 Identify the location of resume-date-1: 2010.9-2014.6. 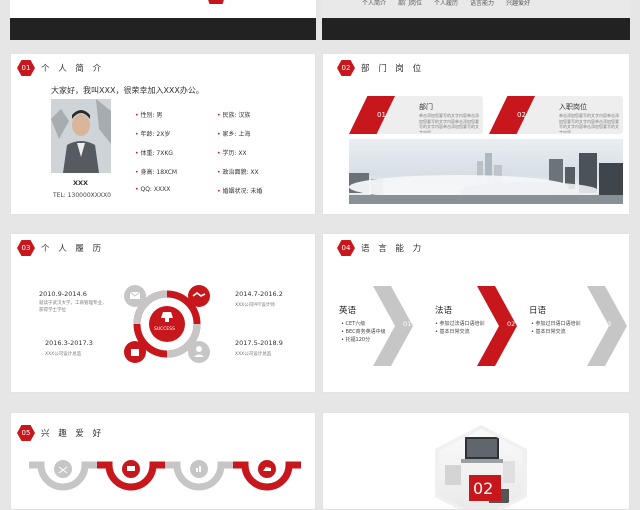
(63, 294).